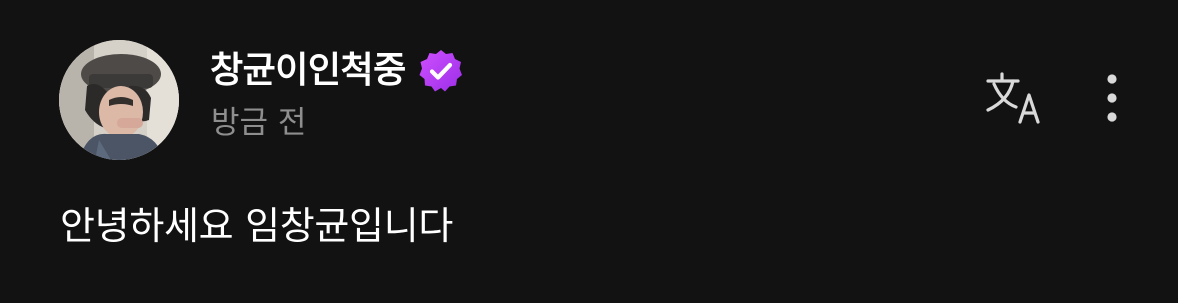 This screenshot has width=1178, height=303. I want to click on author-row: 창균이인척중, so click(337, 71).